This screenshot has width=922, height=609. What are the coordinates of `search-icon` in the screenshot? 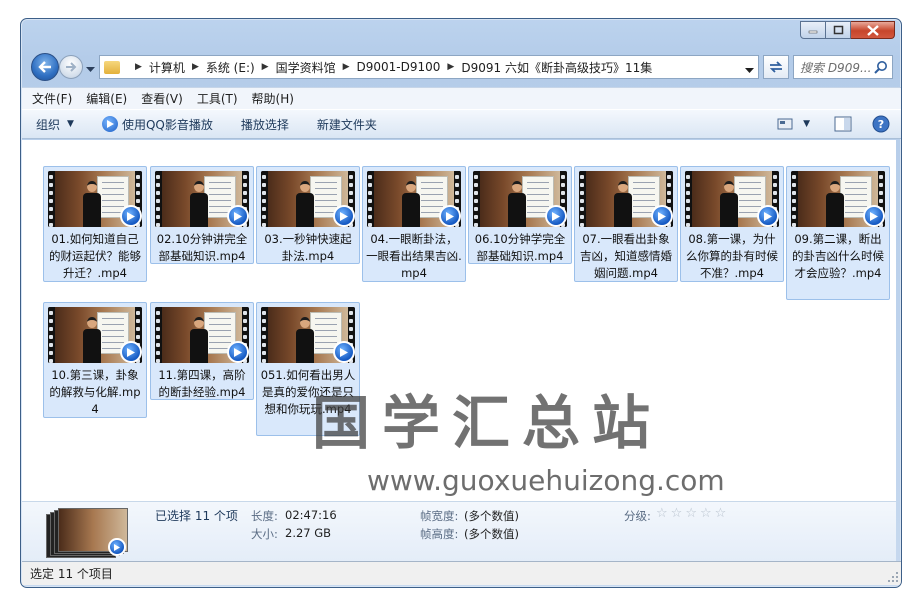 It's located at (880, 67).